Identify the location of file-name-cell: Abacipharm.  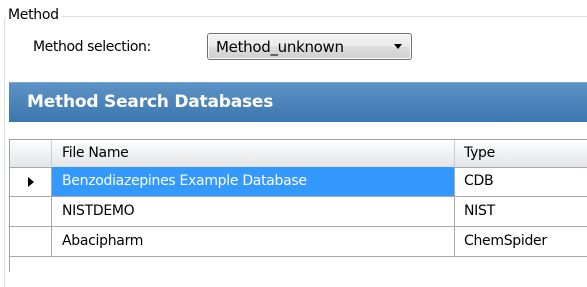
(253, 241).